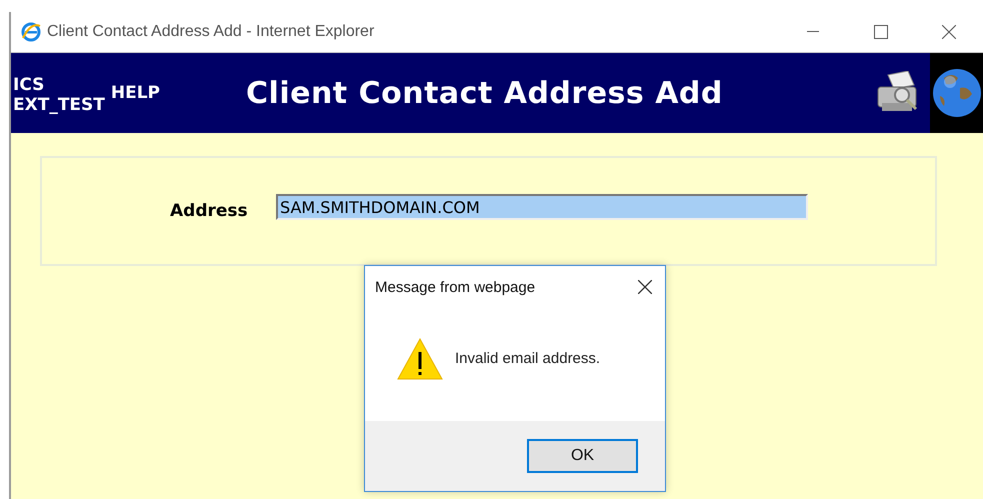 The height and width of the screenshot is (499, 983). What do you see at coordinates (59, 105) in the screenshot?
I see `user-label: EXT_TEST` at bounding box center [59, 105].